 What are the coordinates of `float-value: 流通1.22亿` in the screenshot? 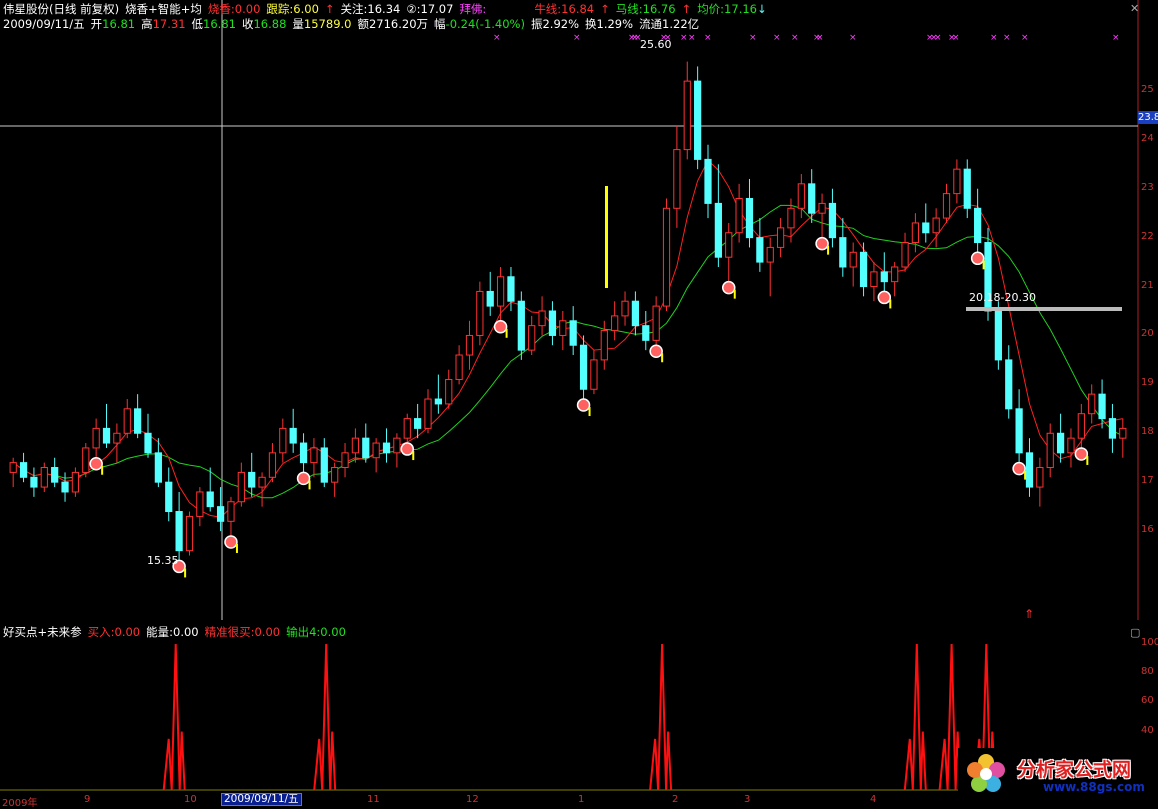 It's located at (669, 24).